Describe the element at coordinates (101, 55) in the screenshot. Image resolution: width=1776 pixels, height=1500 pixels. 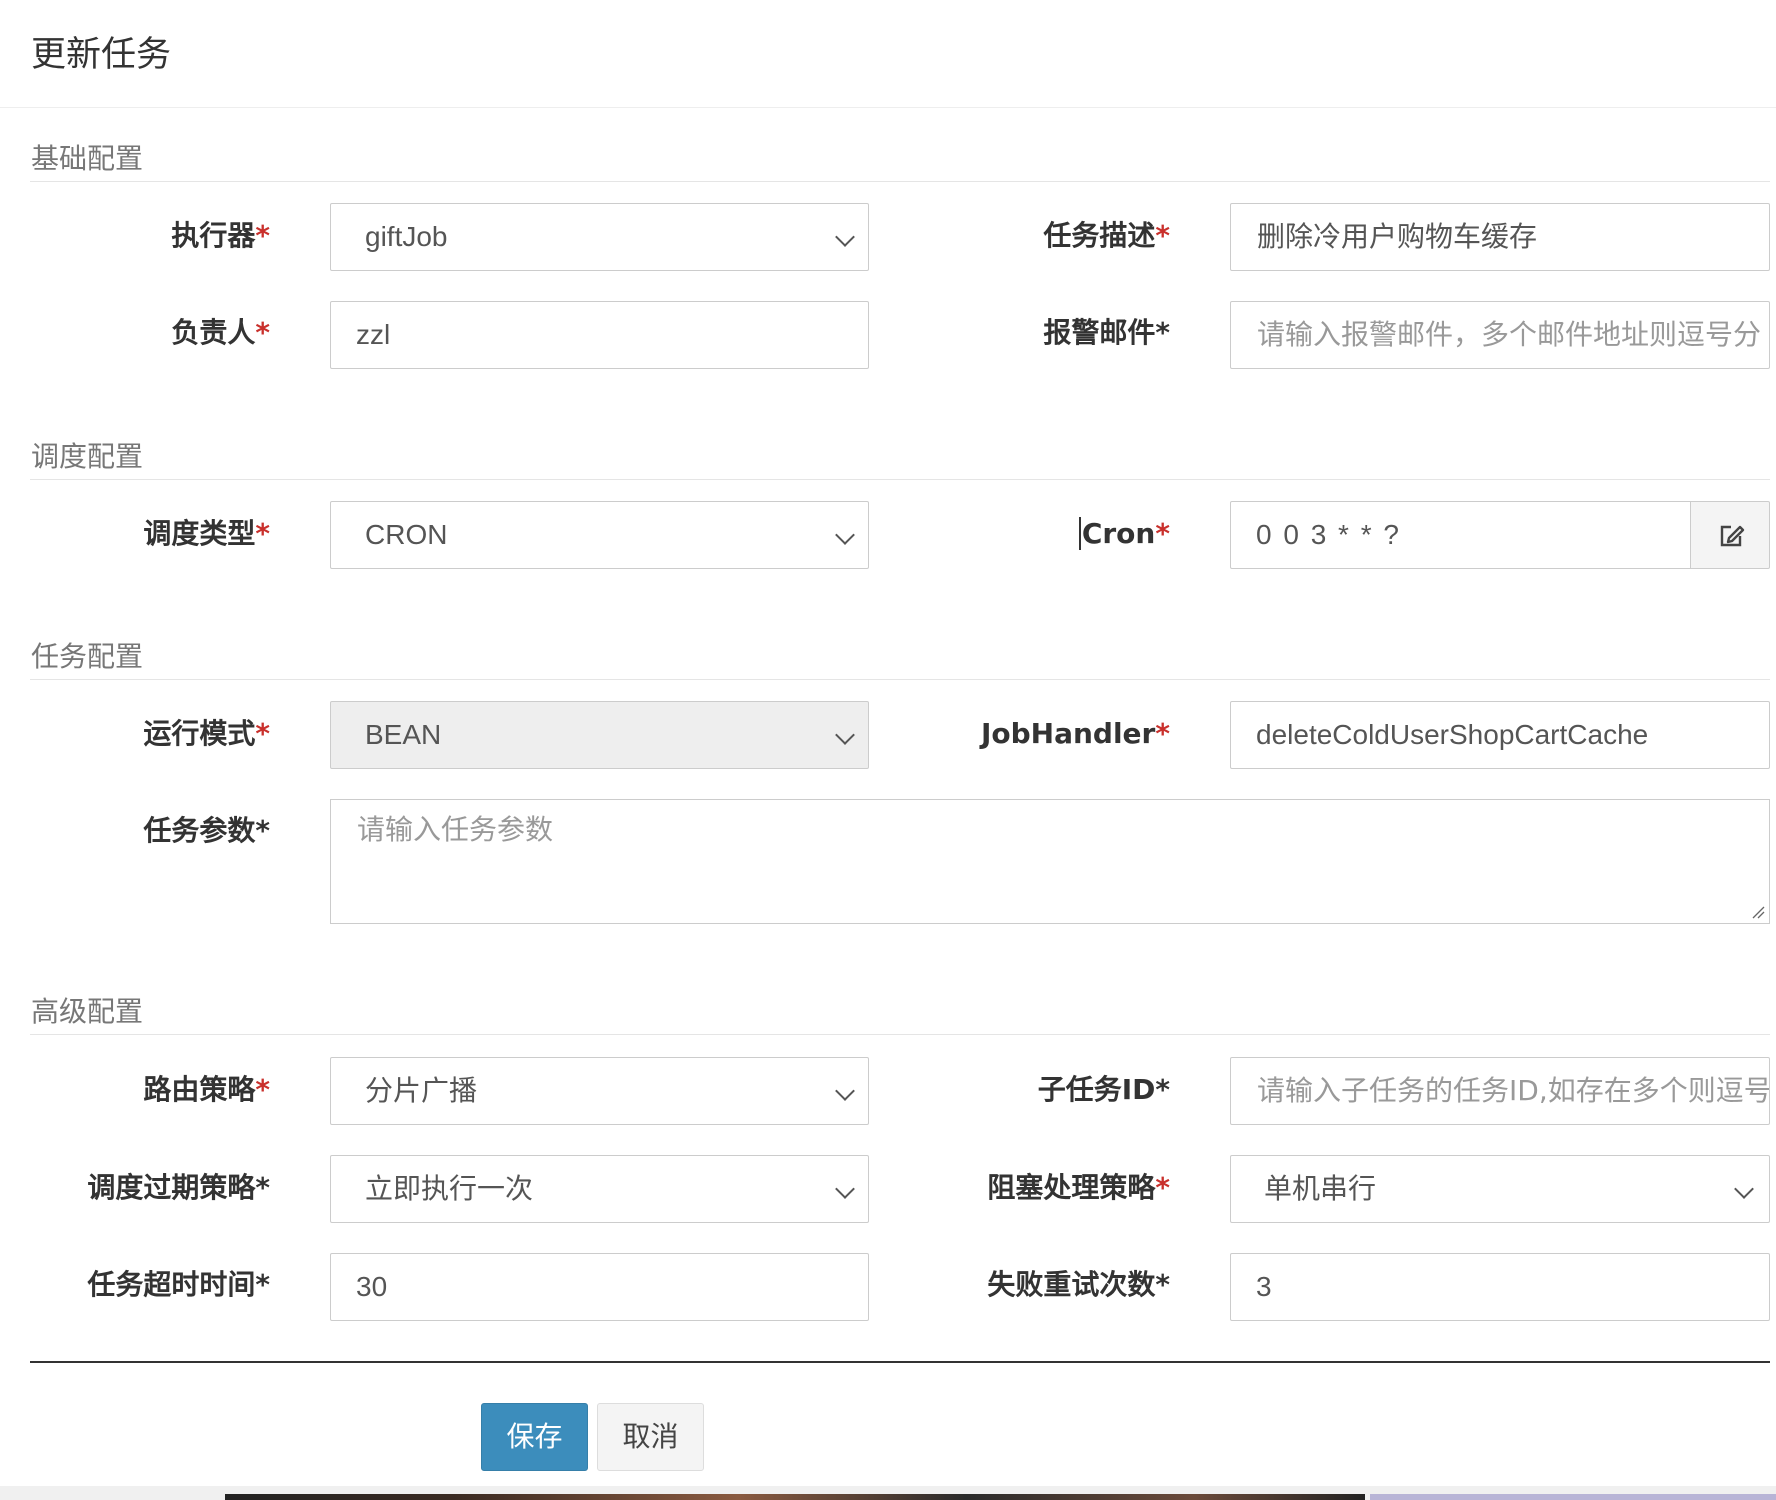
I see `modal-title: 更新任务` at that location.